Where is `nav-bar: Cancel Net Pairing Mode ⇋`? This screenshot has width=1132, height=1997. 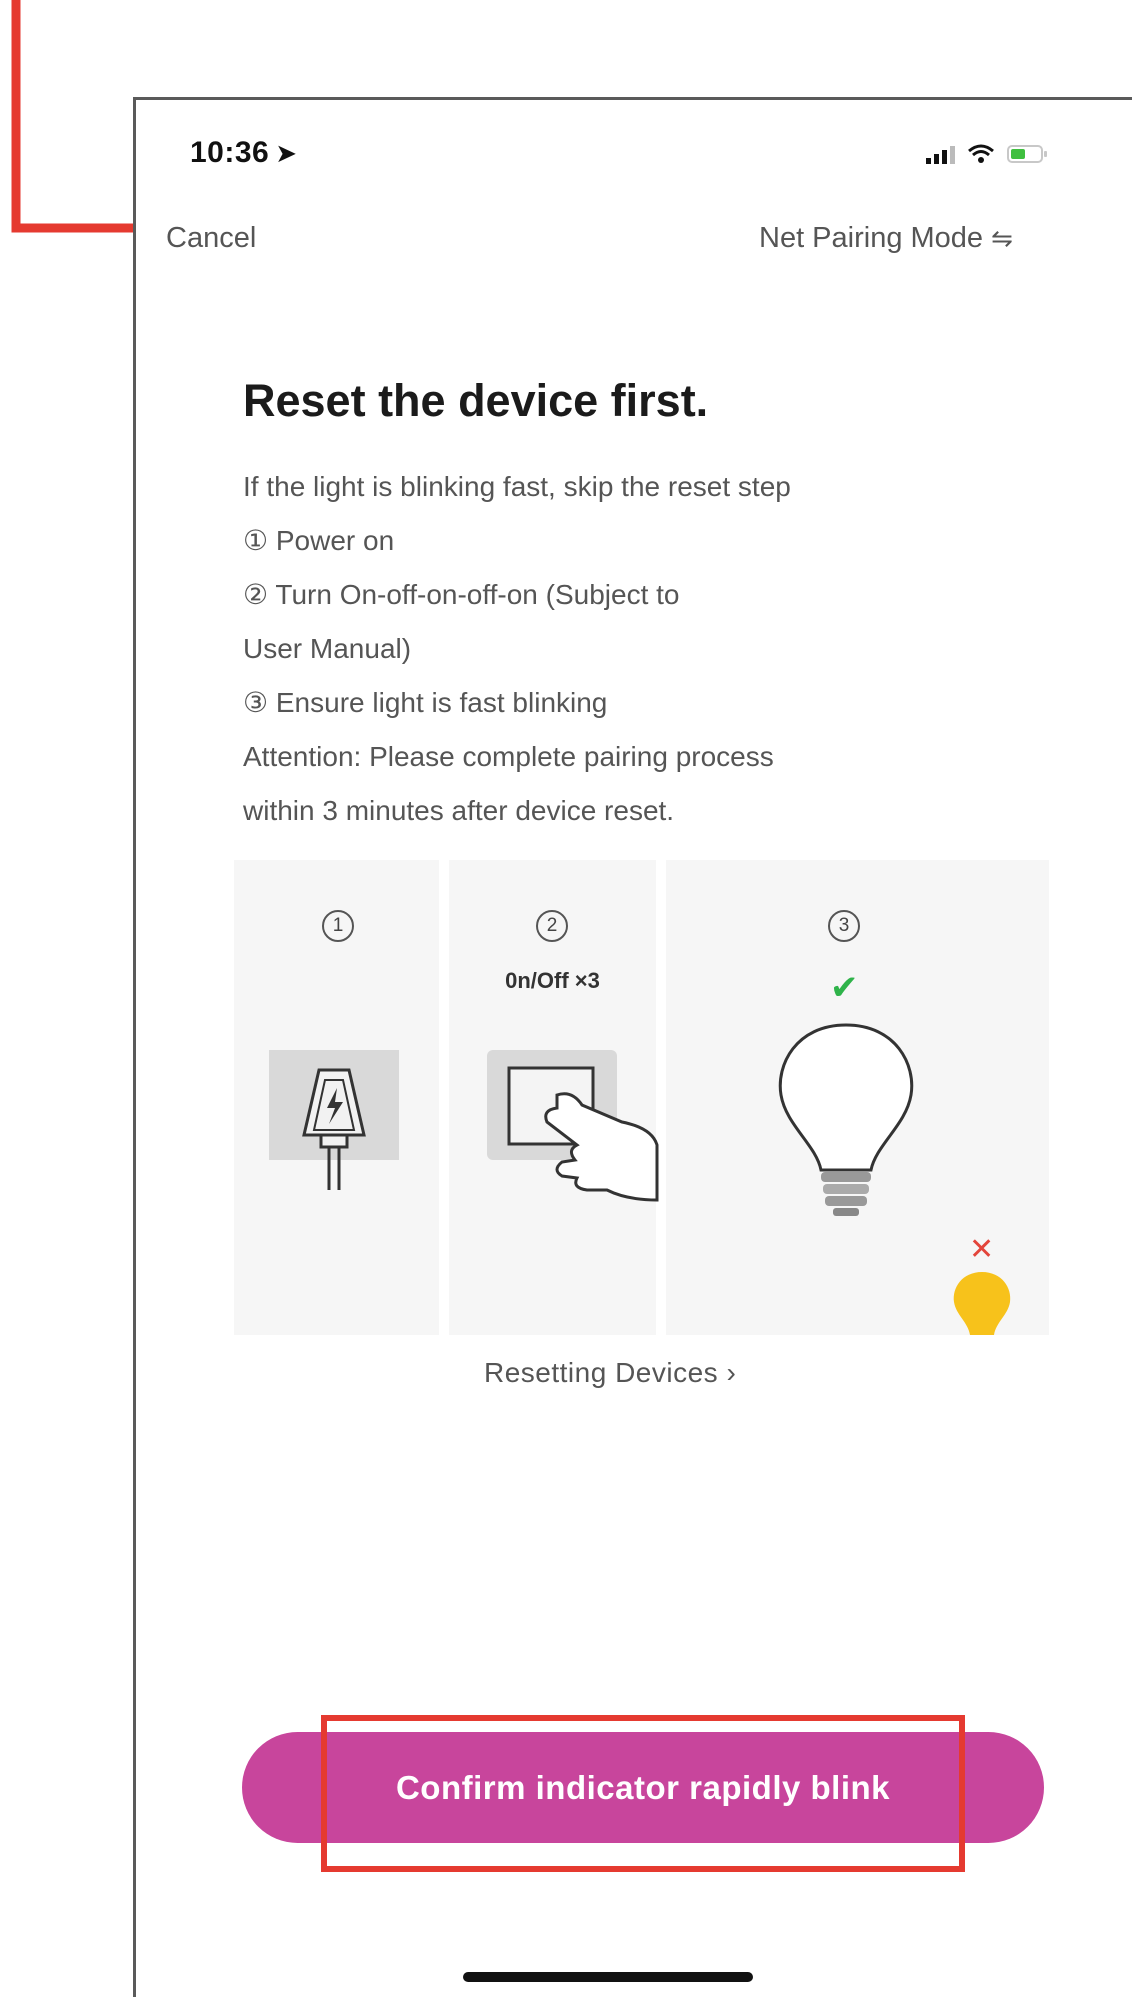
nav-bar: Cancel Net Pairing Mode ⇋ is located at coordinates (634, 240).